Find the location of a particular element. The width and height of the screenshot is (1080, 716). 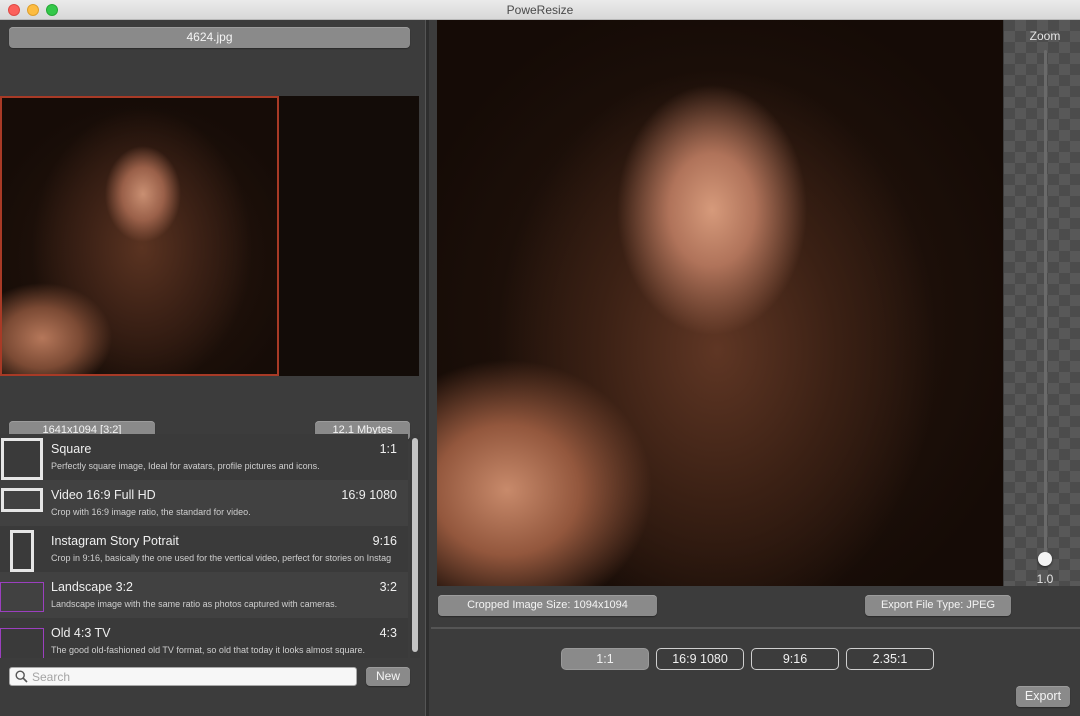

preset-ratio: 9:16 is located at coordinates (384, 541).